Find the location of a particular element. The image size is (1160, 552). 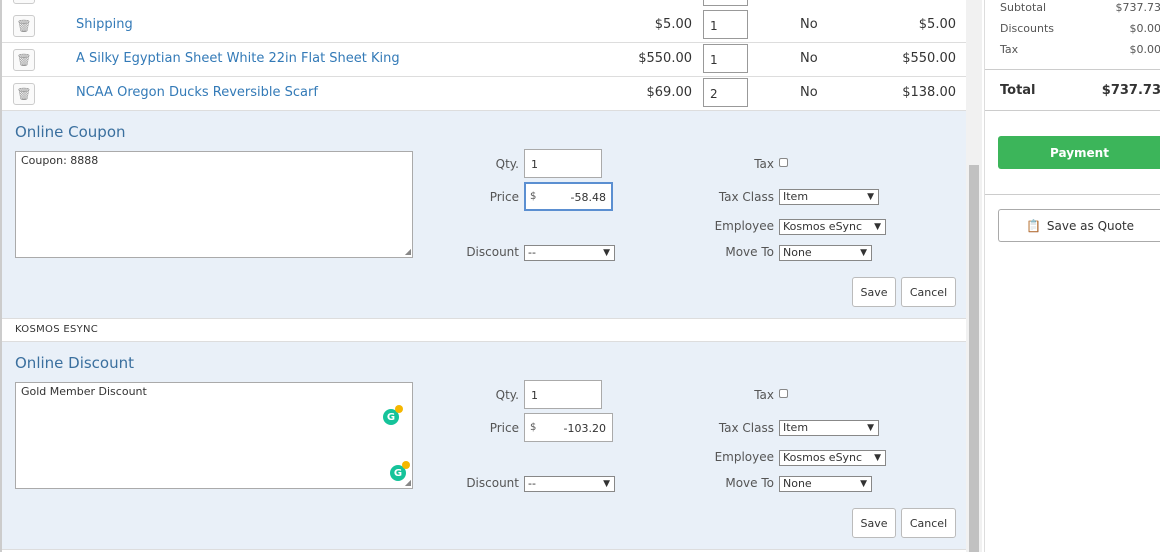

employee-group-label: KOSMOS ESYNC is located at coordinates (57, 329).